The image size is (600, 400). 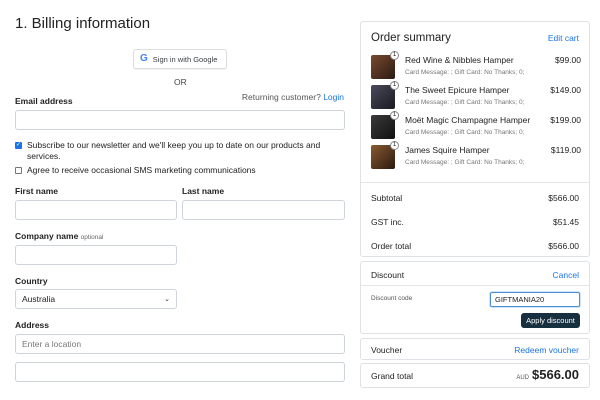 What do you see at coordinates (387, 198) in the screenshot?
I see `subtotal-label: Subtotal` at bounding box center [387, 198].